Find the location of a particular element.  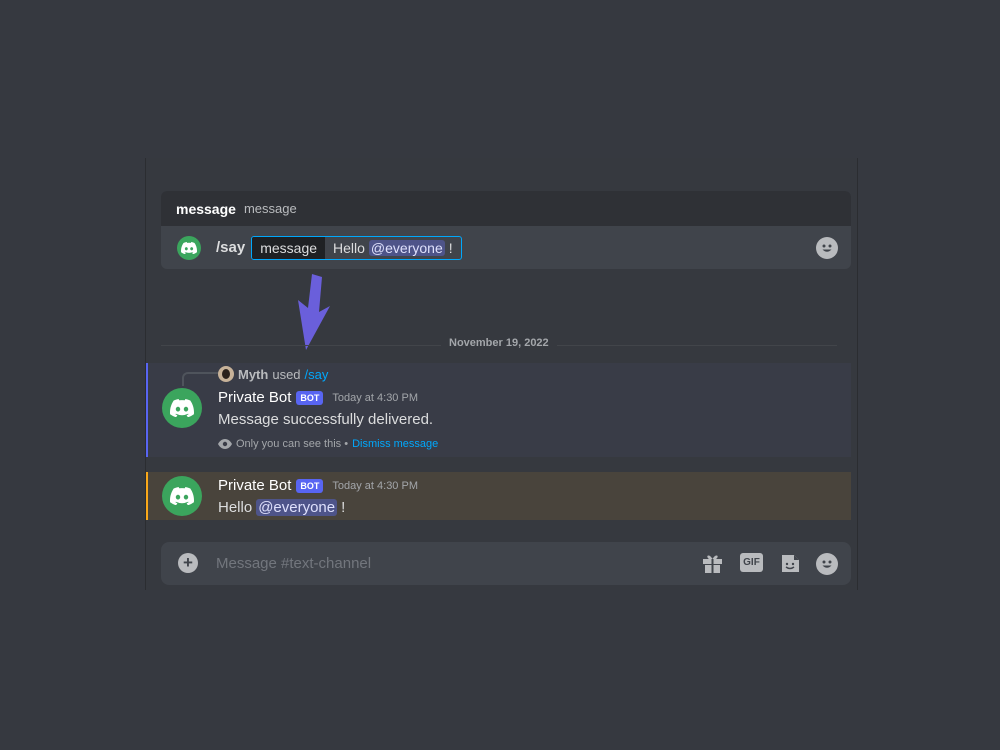

reply-connector is located at coordinates (201, 379).